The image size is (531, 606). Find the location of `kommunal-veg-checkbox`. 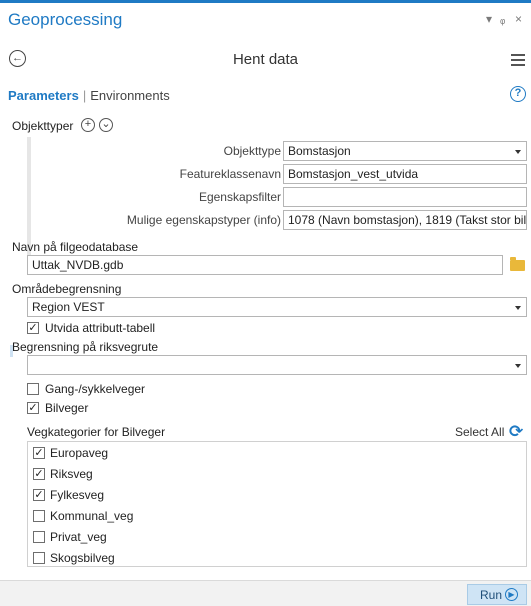

kommunal-veg-checkbox is located at coordinates (39, 516).